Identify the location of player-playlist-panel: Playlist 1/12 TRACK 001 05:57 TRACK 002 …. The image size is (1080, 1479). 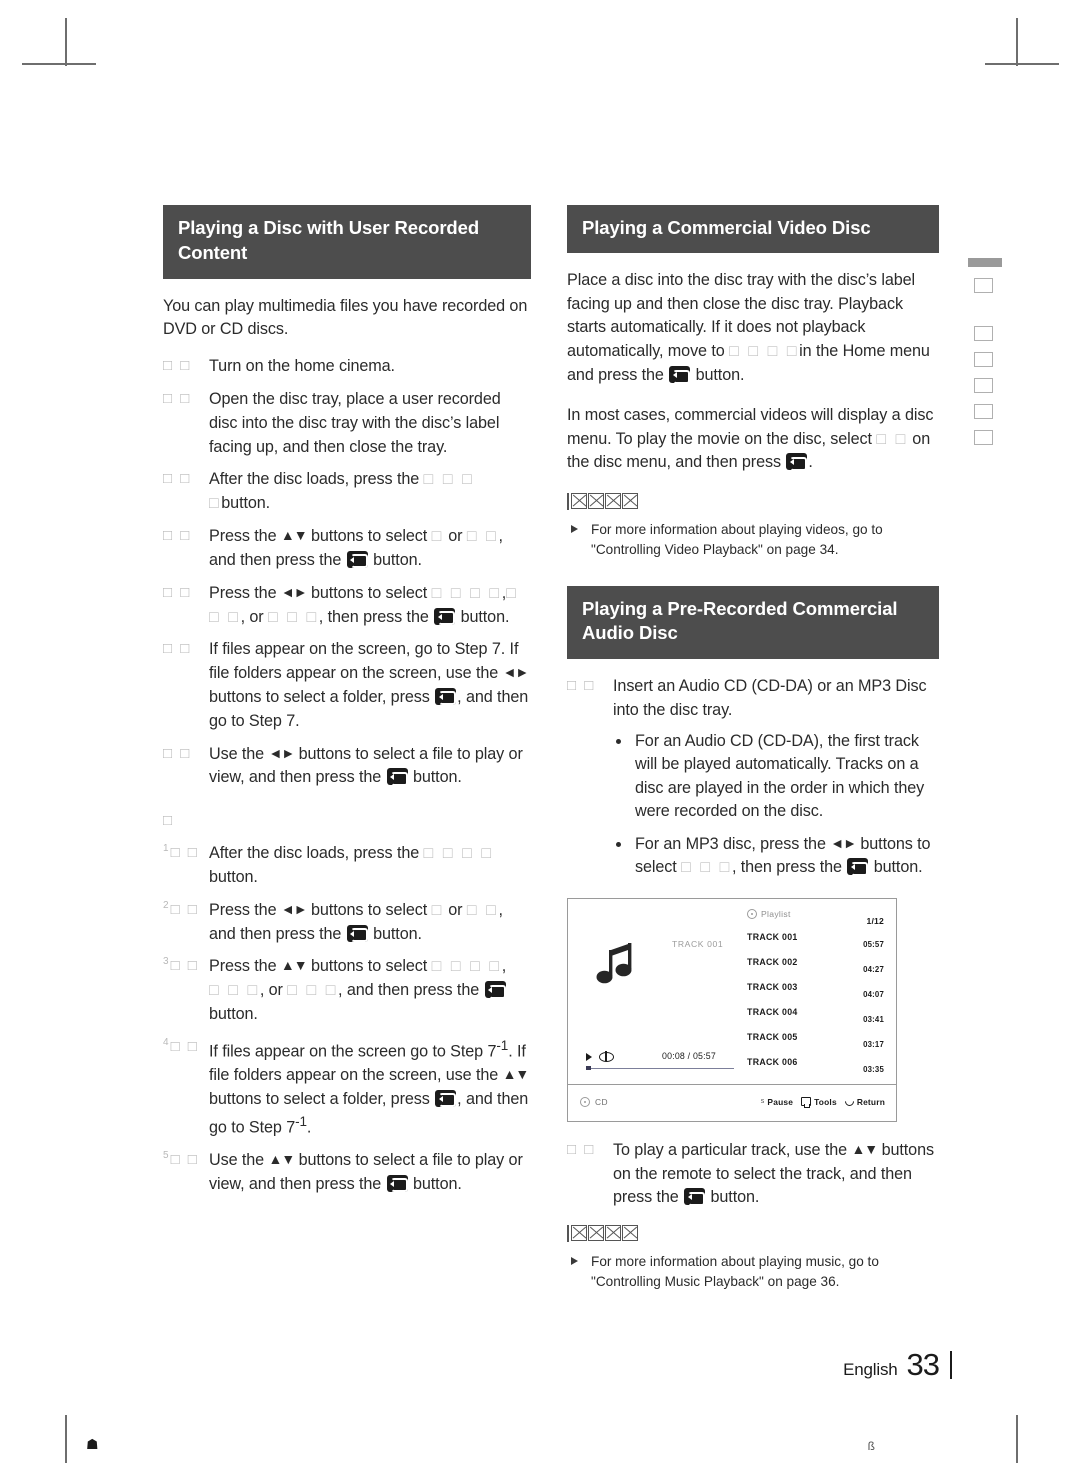
(814, 991).